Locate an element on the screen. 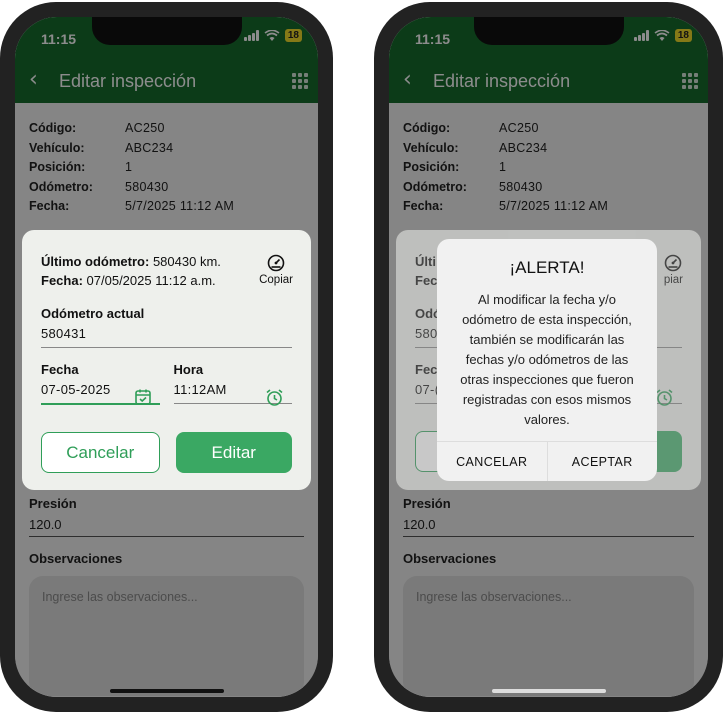  last-date-line: Fecha: 07/05/2025 11:12 a.m. is located at coordinates (166, 282).